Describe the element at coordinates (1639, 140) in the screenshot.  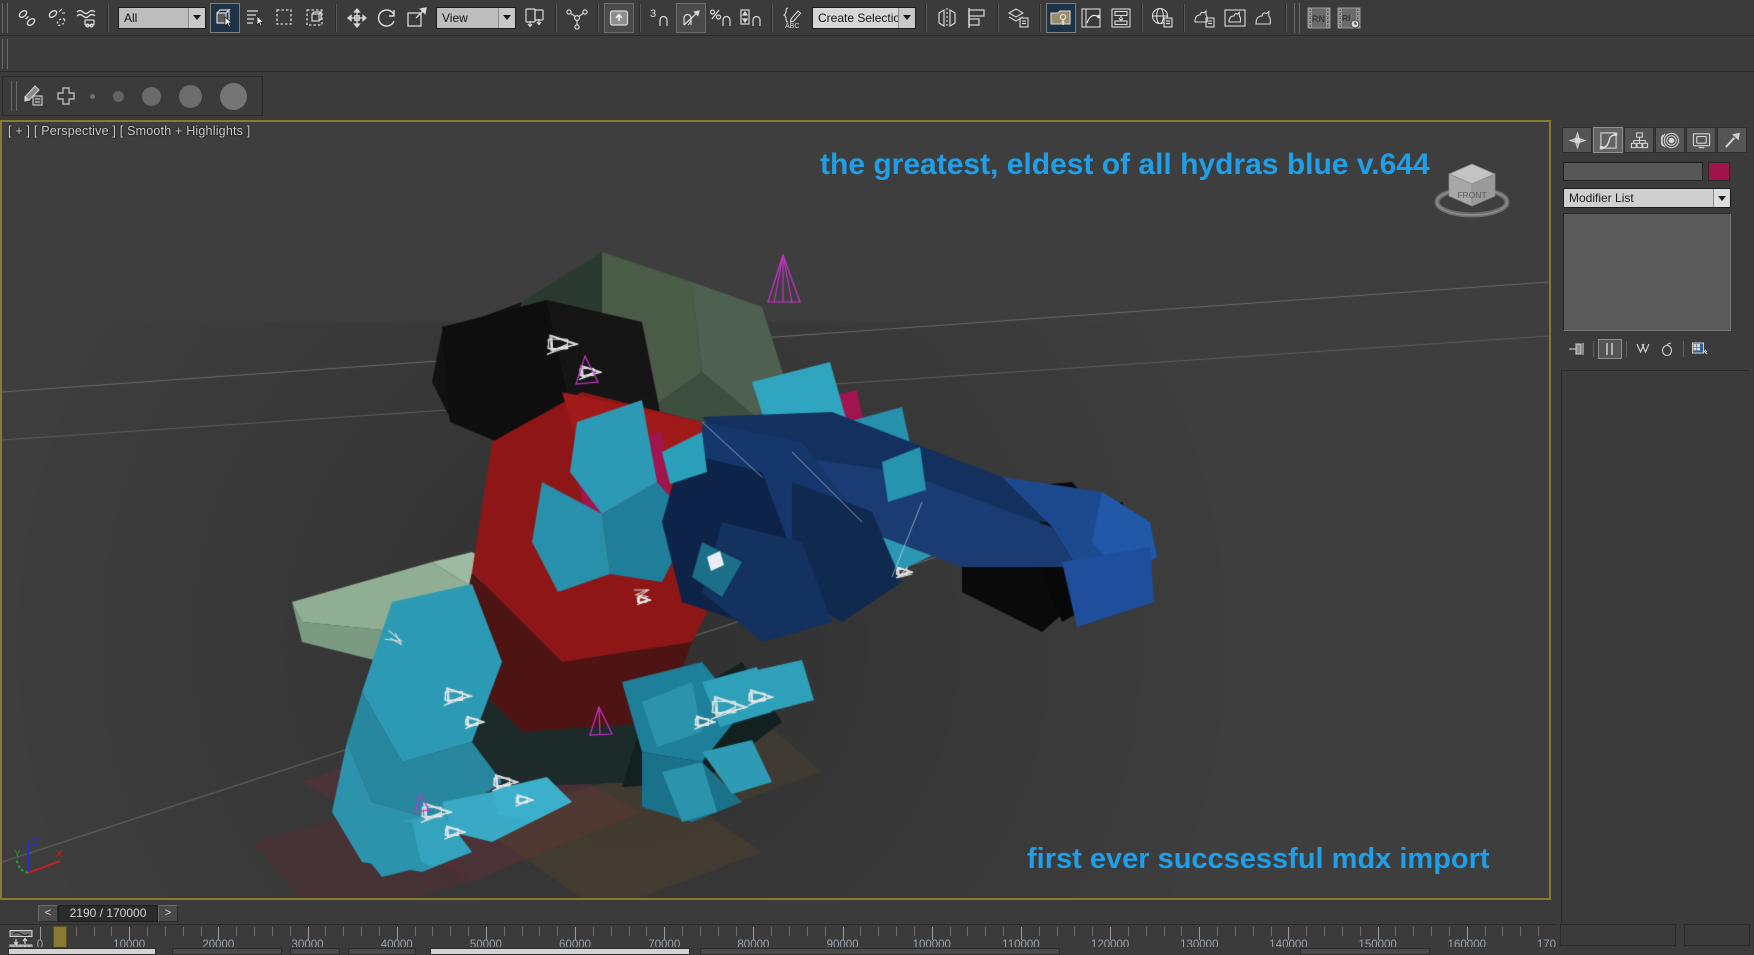
I see `tab-hierarchy` at that location.